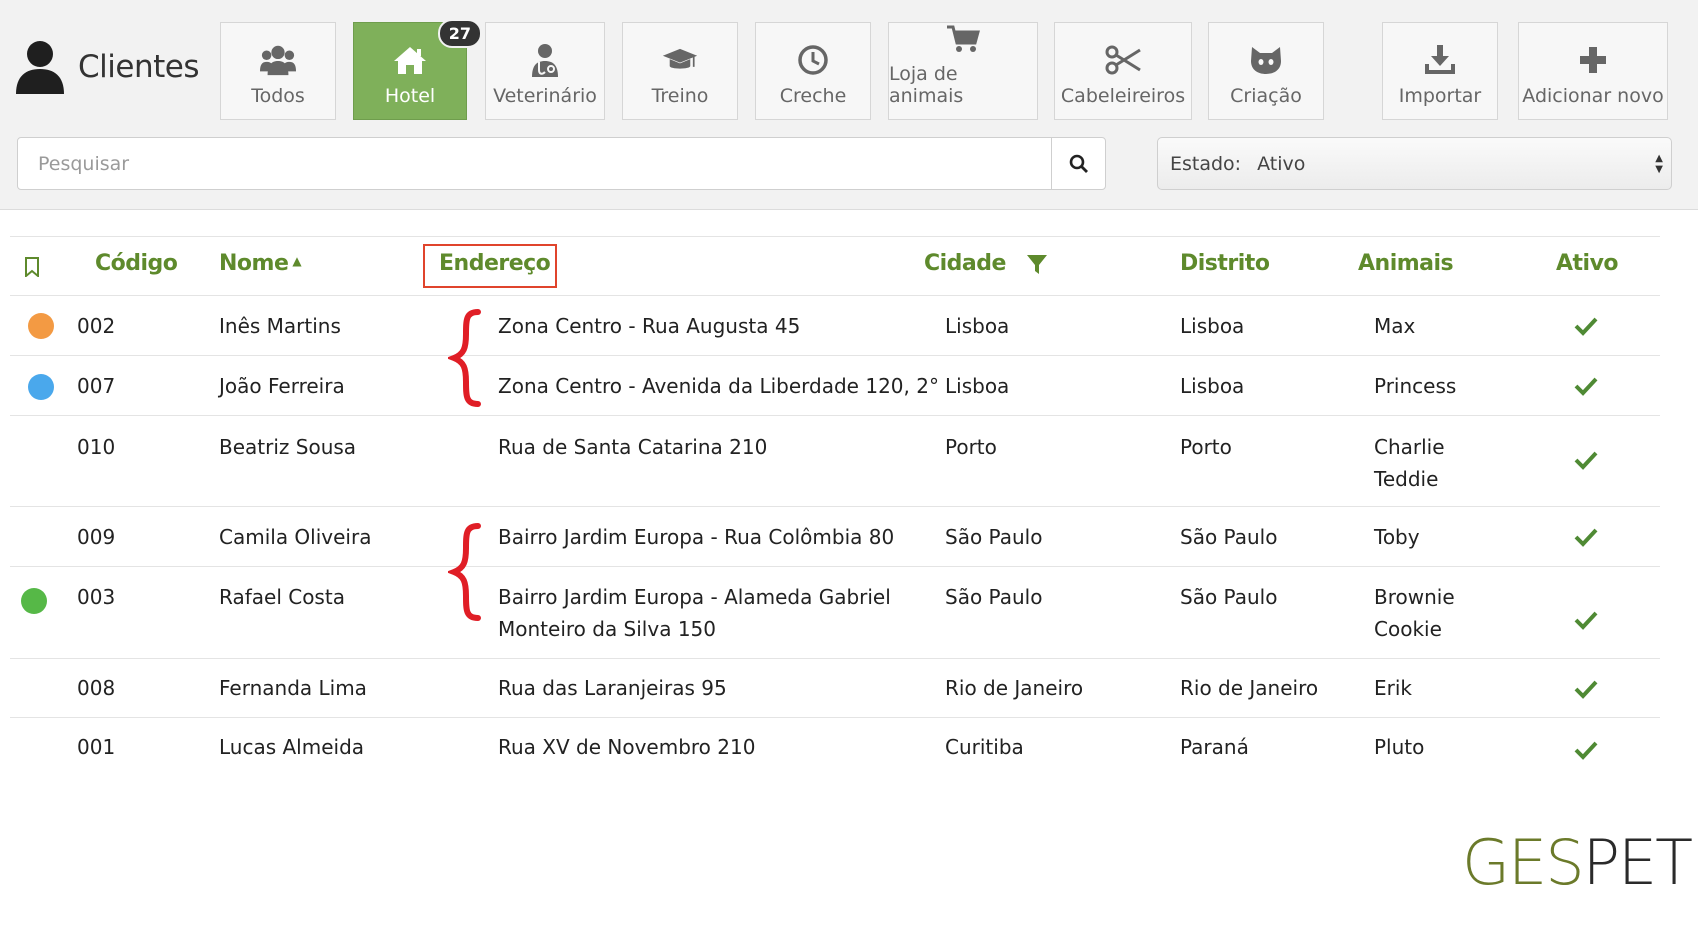  What do you see at coordinates (1281, 163) in the screenshot?
I see `status-filter-value: Ativo` at bounding box center [1281, 163].